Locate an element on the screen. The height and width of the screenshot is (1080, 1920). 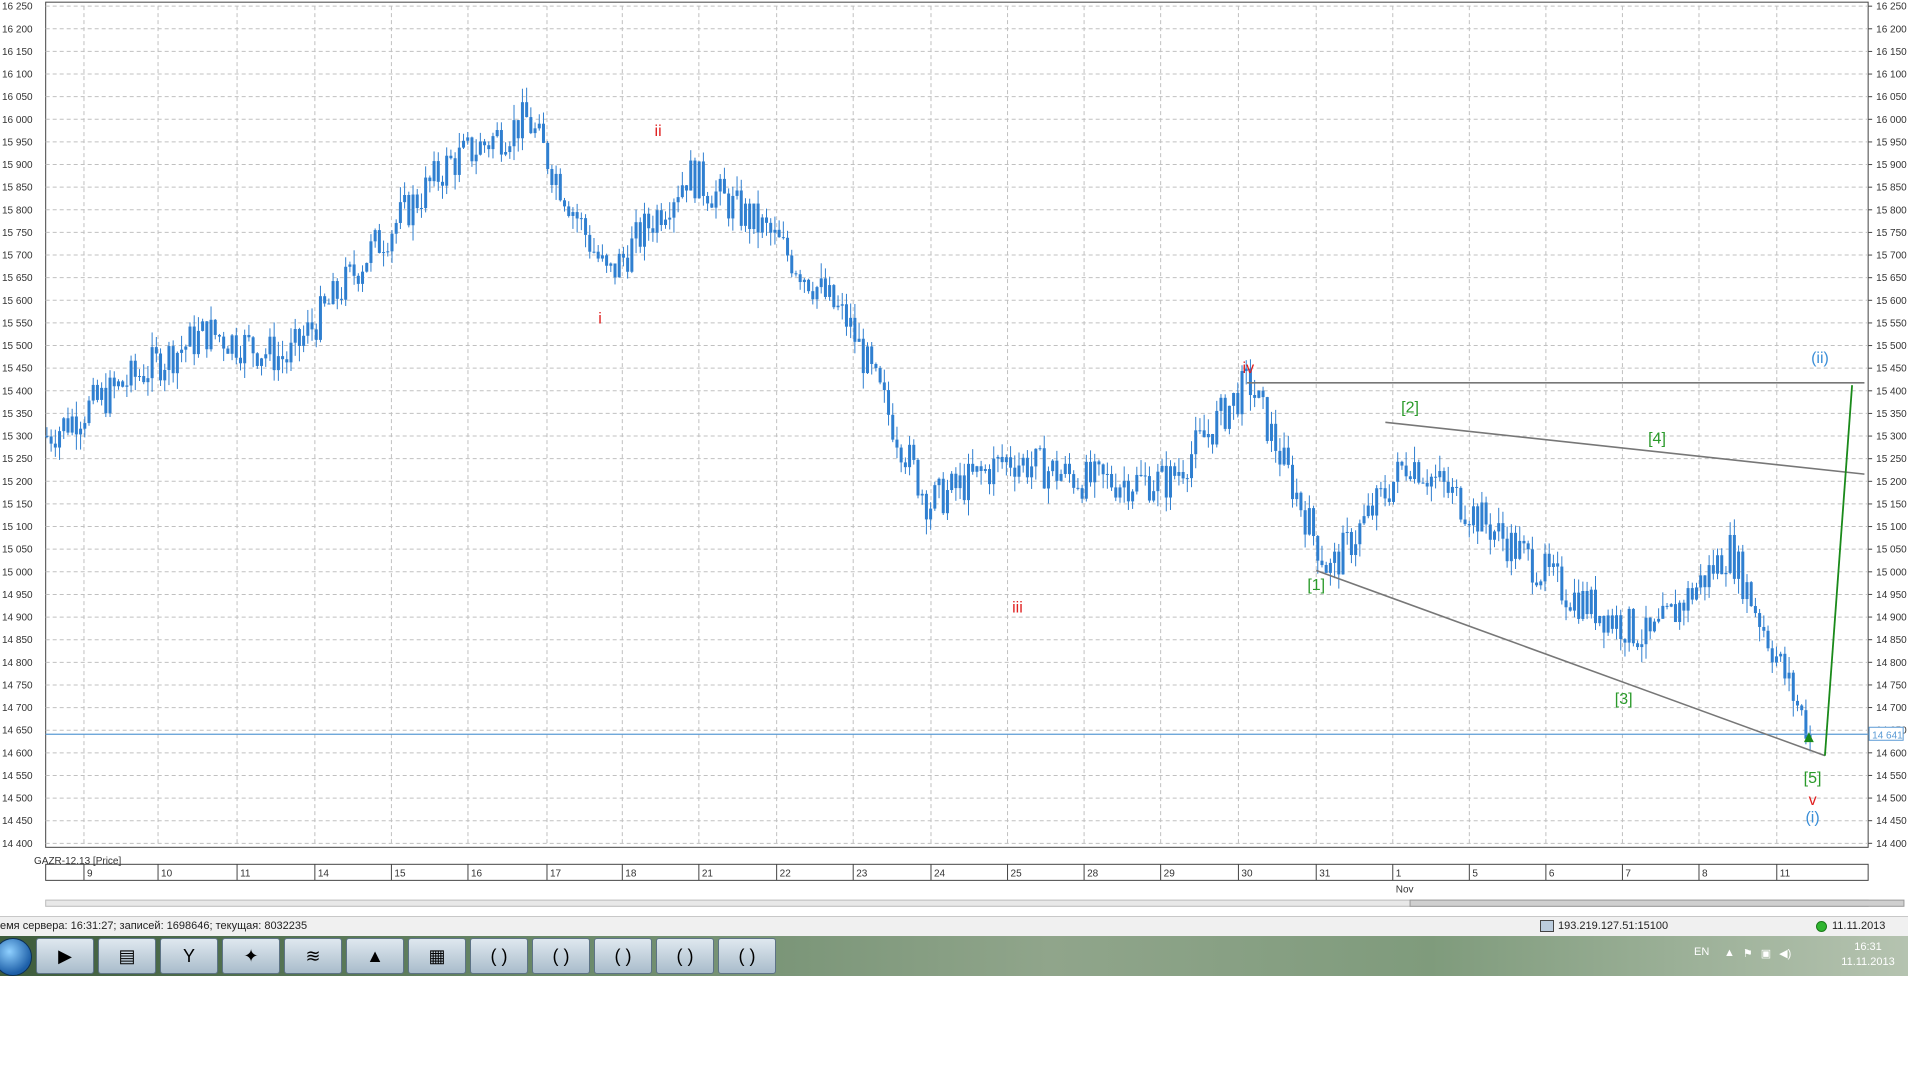
taskbar-button-trading-terminal-icon: ✦ is located at coordinates (251, 956).